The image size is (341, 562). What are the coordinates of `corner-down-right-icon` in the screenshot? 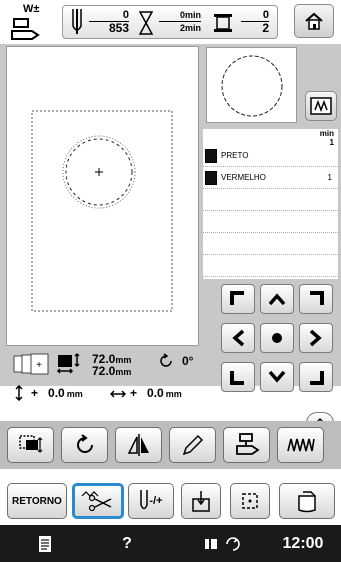 It's located at (317, 378).